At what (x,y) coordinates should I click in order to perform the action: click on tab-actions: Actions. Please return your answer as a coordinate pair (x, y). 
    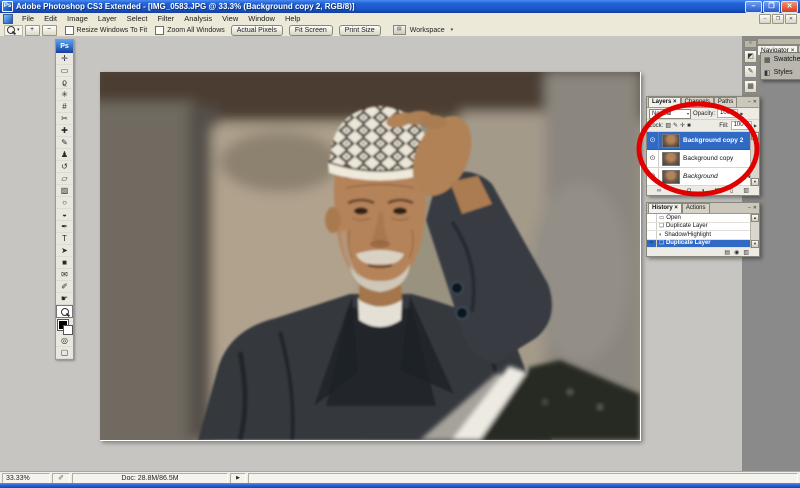
    Looking at the image, I should click on (695, 208).